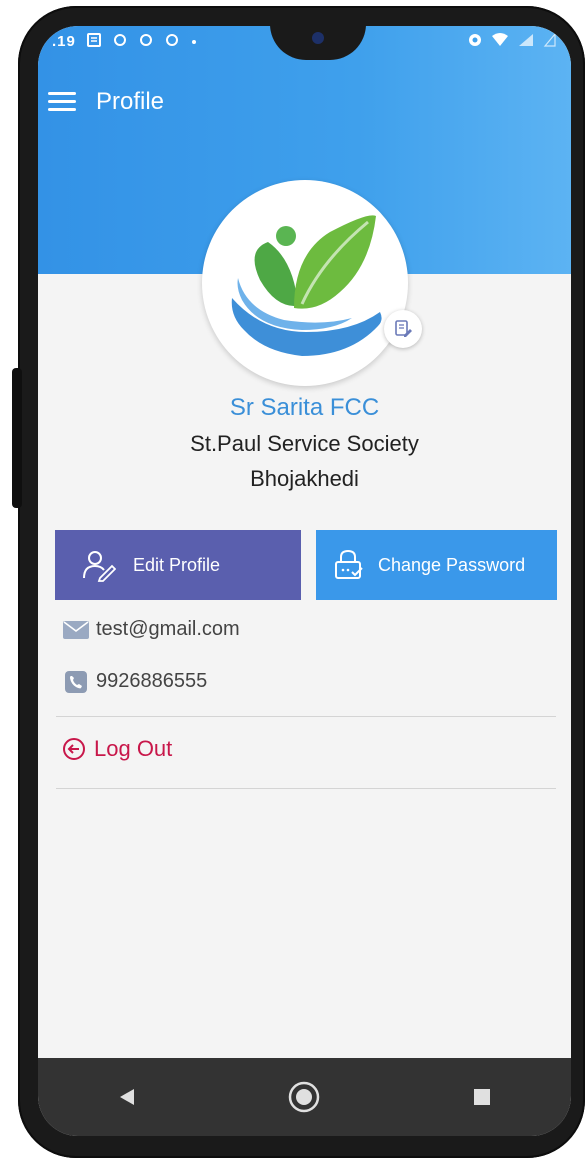  What do you see at coordinates (475, 42) in the screenshot?
I see `alarm-icon` at bounding box center [475, 42].